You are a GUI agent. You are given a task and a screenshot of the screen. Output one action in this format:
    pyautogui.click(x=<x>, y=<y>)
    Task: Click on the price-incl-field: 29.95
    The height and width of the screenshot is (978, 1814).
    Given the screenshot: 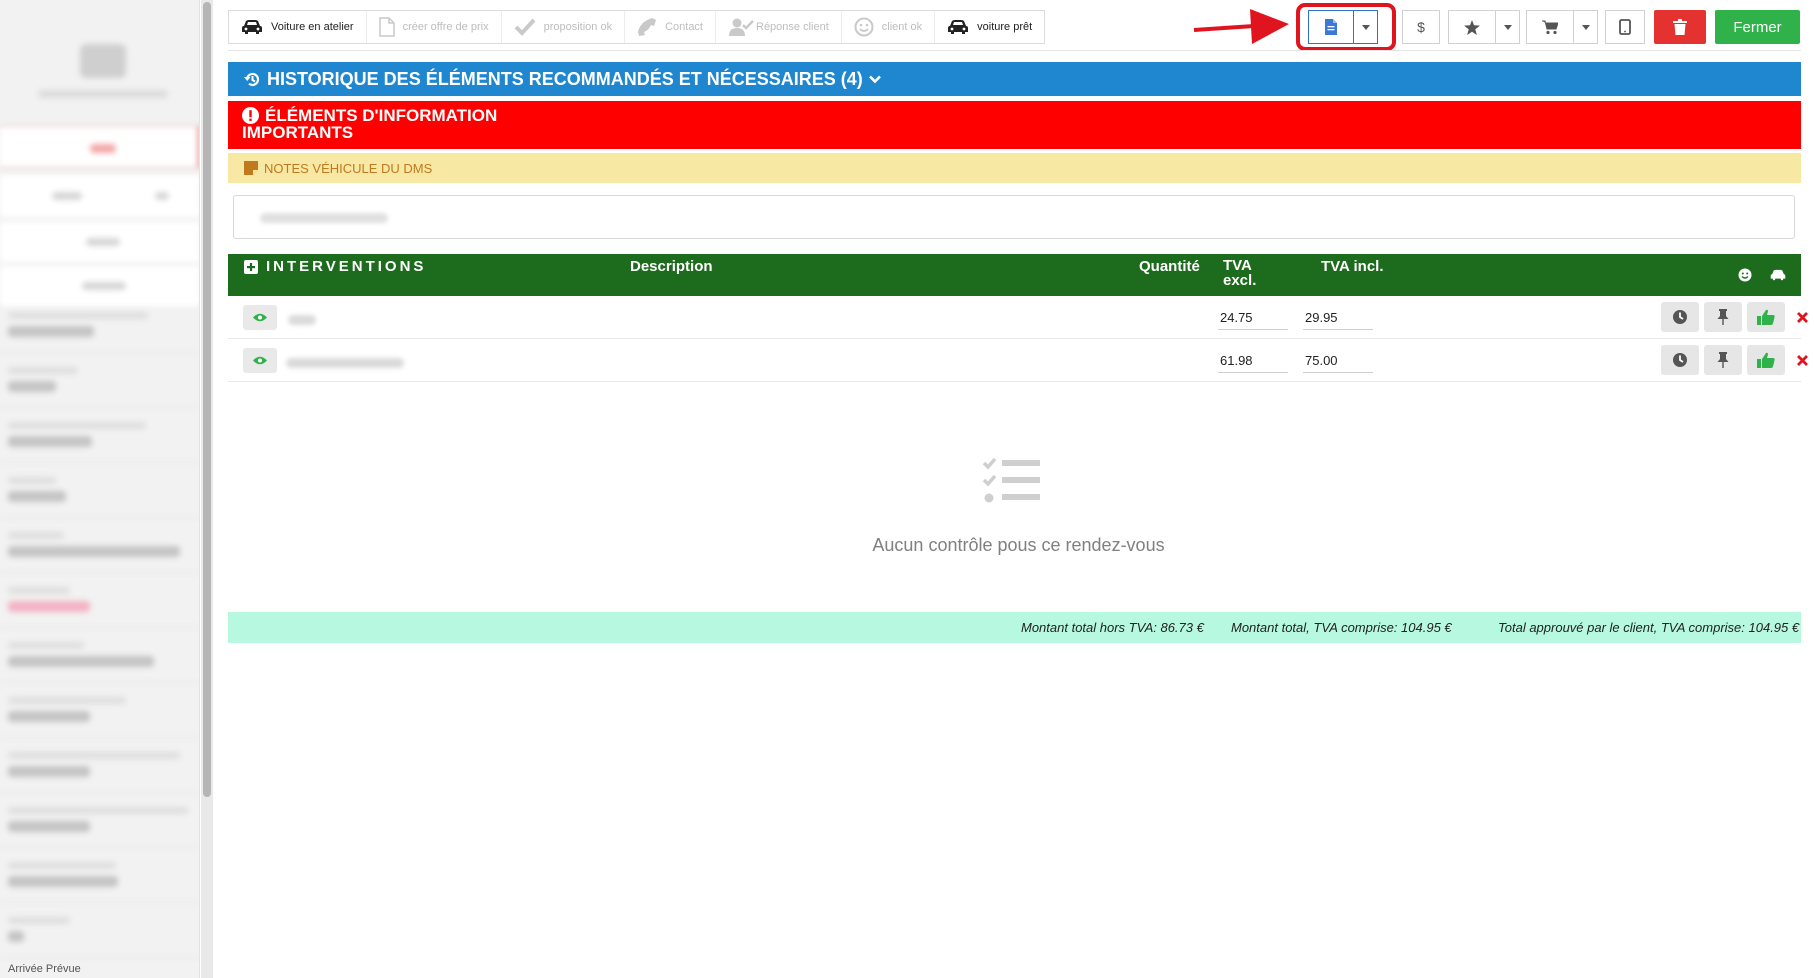 What is the action you would take?
    pyautogui.click(x=1338, y=318)
    